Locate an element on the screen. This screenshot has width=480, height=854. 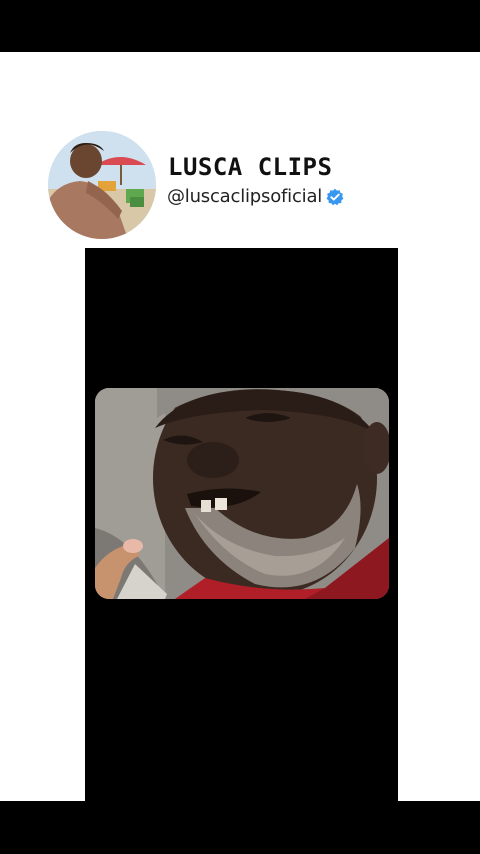
avatar-photo-icon is located at coordinates (102, 185).